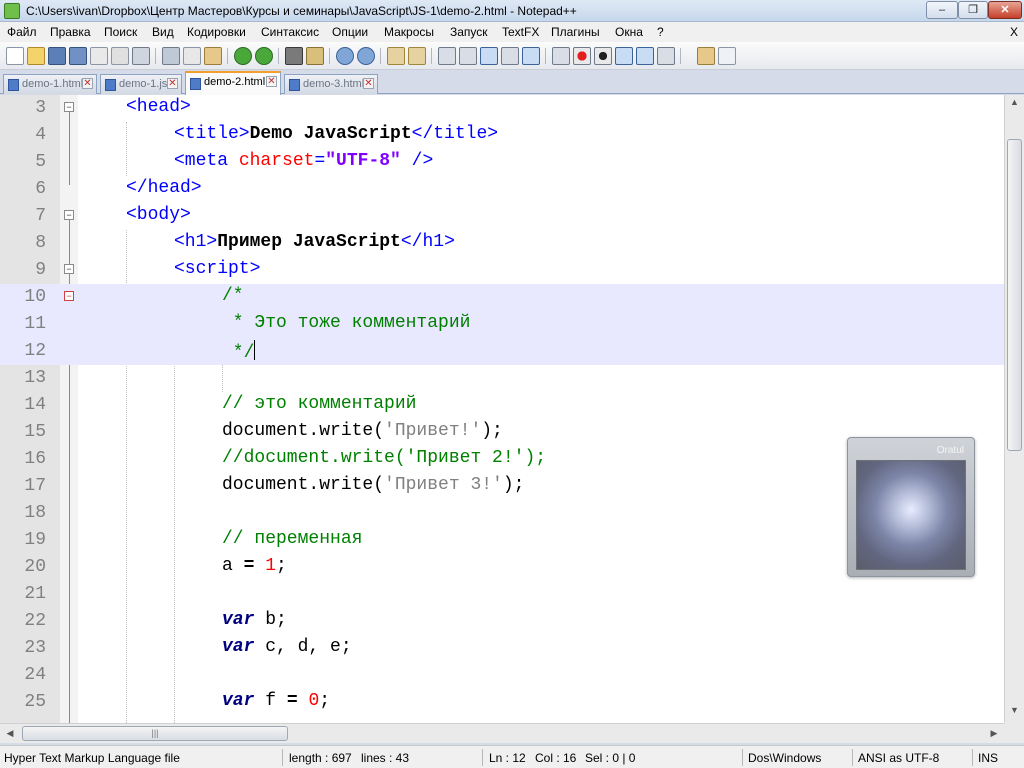 The height and width of the screenshot is (768, 1024). Describe the element at coordinates (502, 351) in the screenshot. I see `code-line-current: 12 */` at that location.